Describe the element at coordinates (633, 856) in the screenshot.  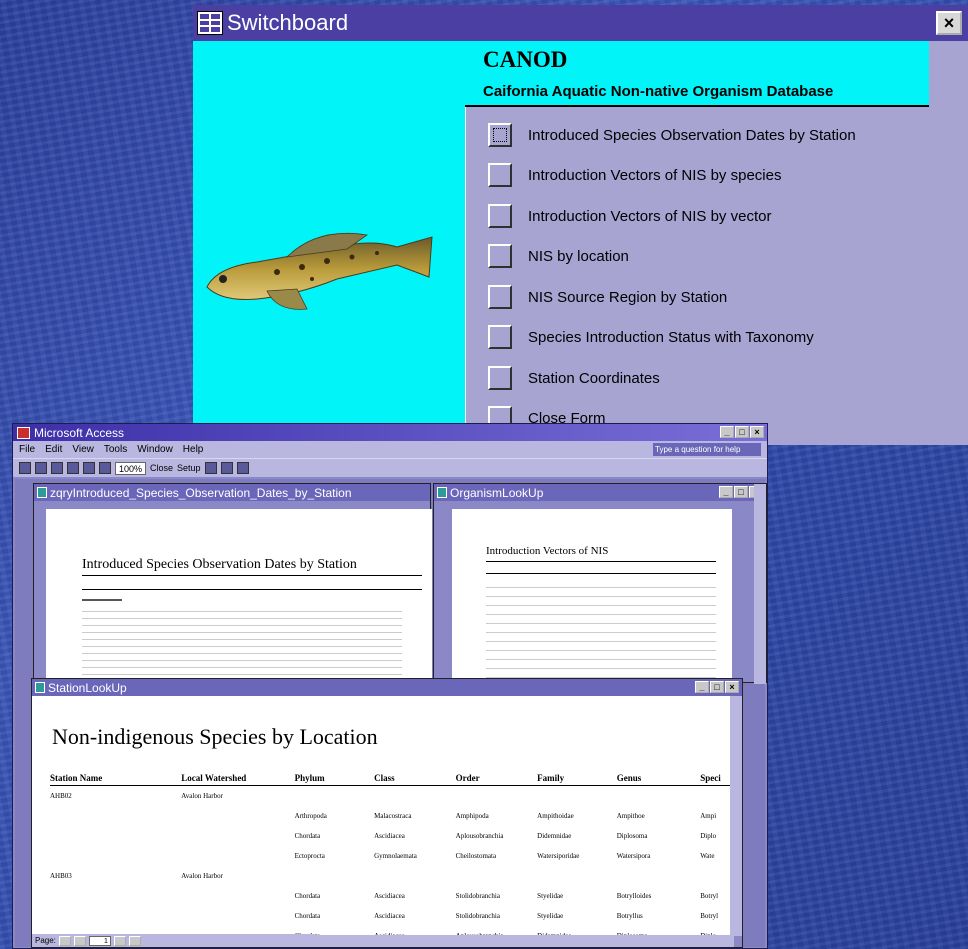
I see `table-cell: Watersipora` at that location.